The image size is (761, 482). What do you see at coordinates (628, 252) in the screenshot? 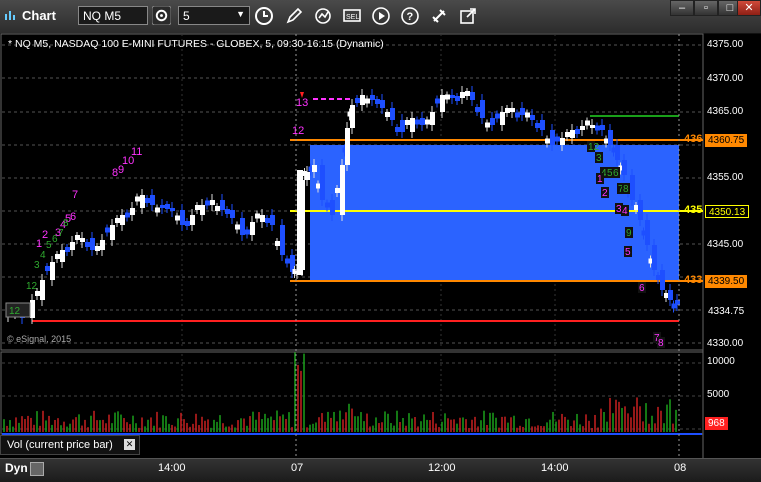
I see `svg-text: 5` at bounding box center [628, 252].